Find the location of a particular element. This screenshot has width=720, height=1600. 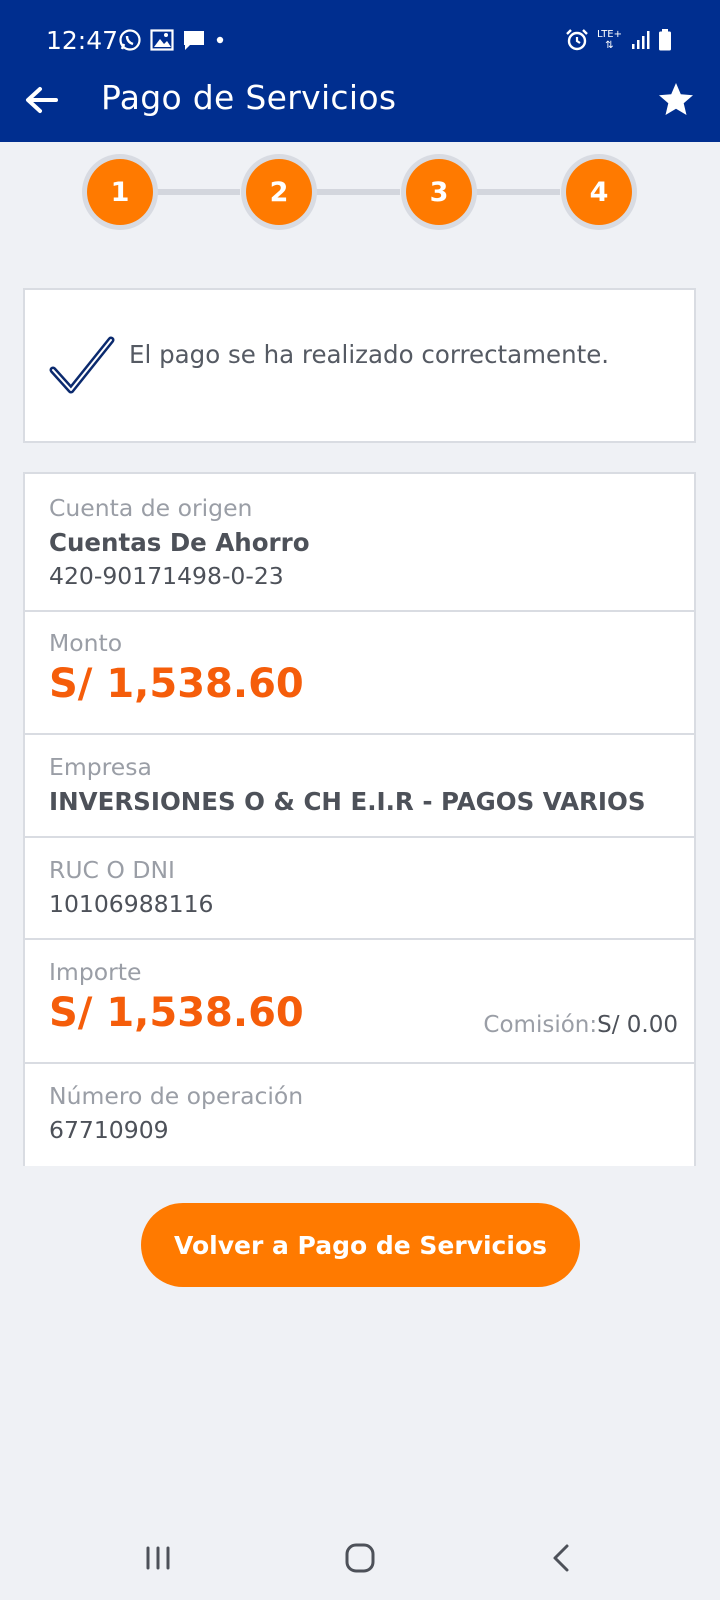

operation-label: Número de operación is located at coordinates (176, 1096).